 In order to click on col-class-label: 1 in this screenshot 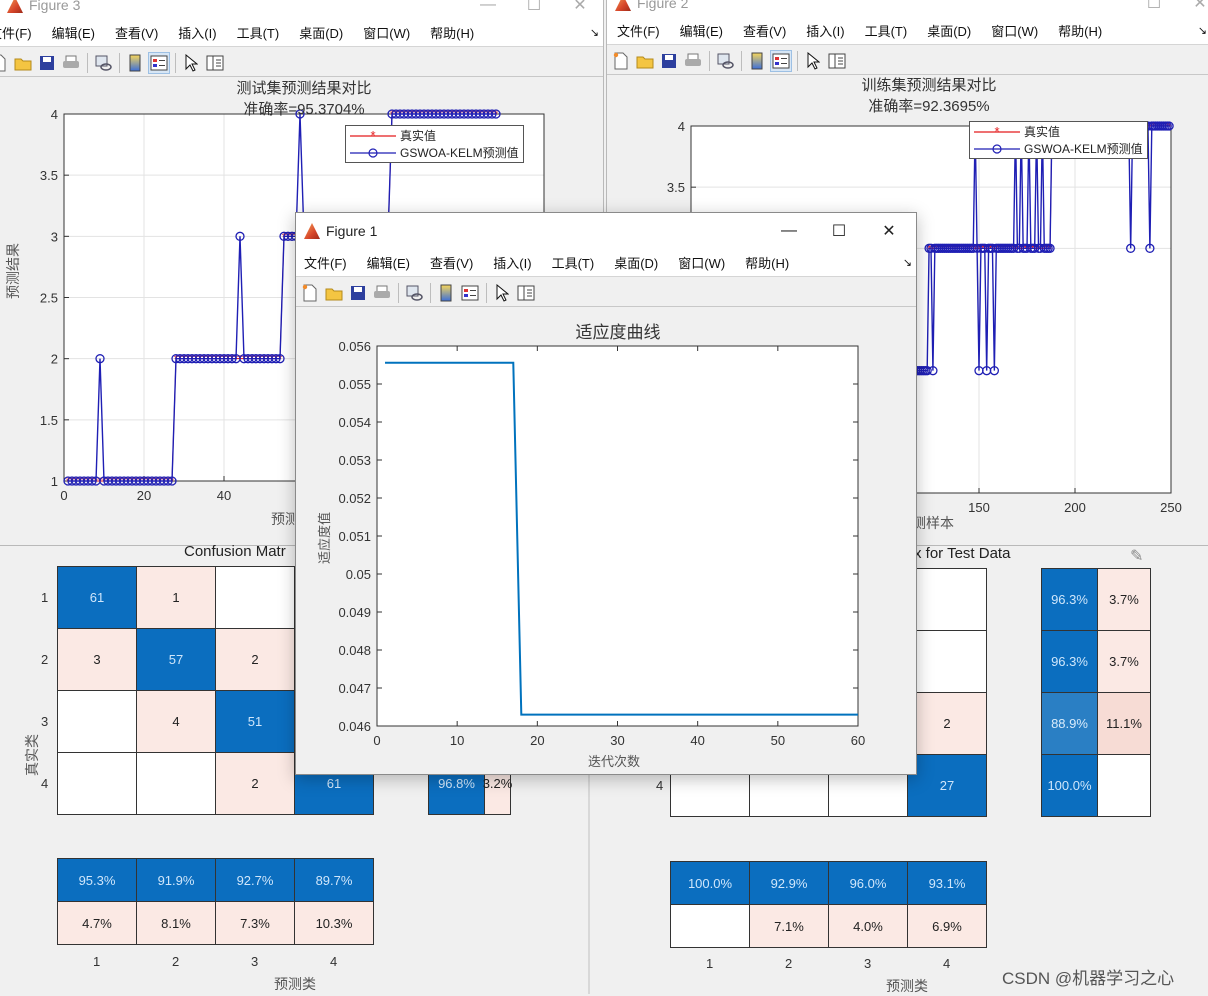, I will do `click(710, 963)`.